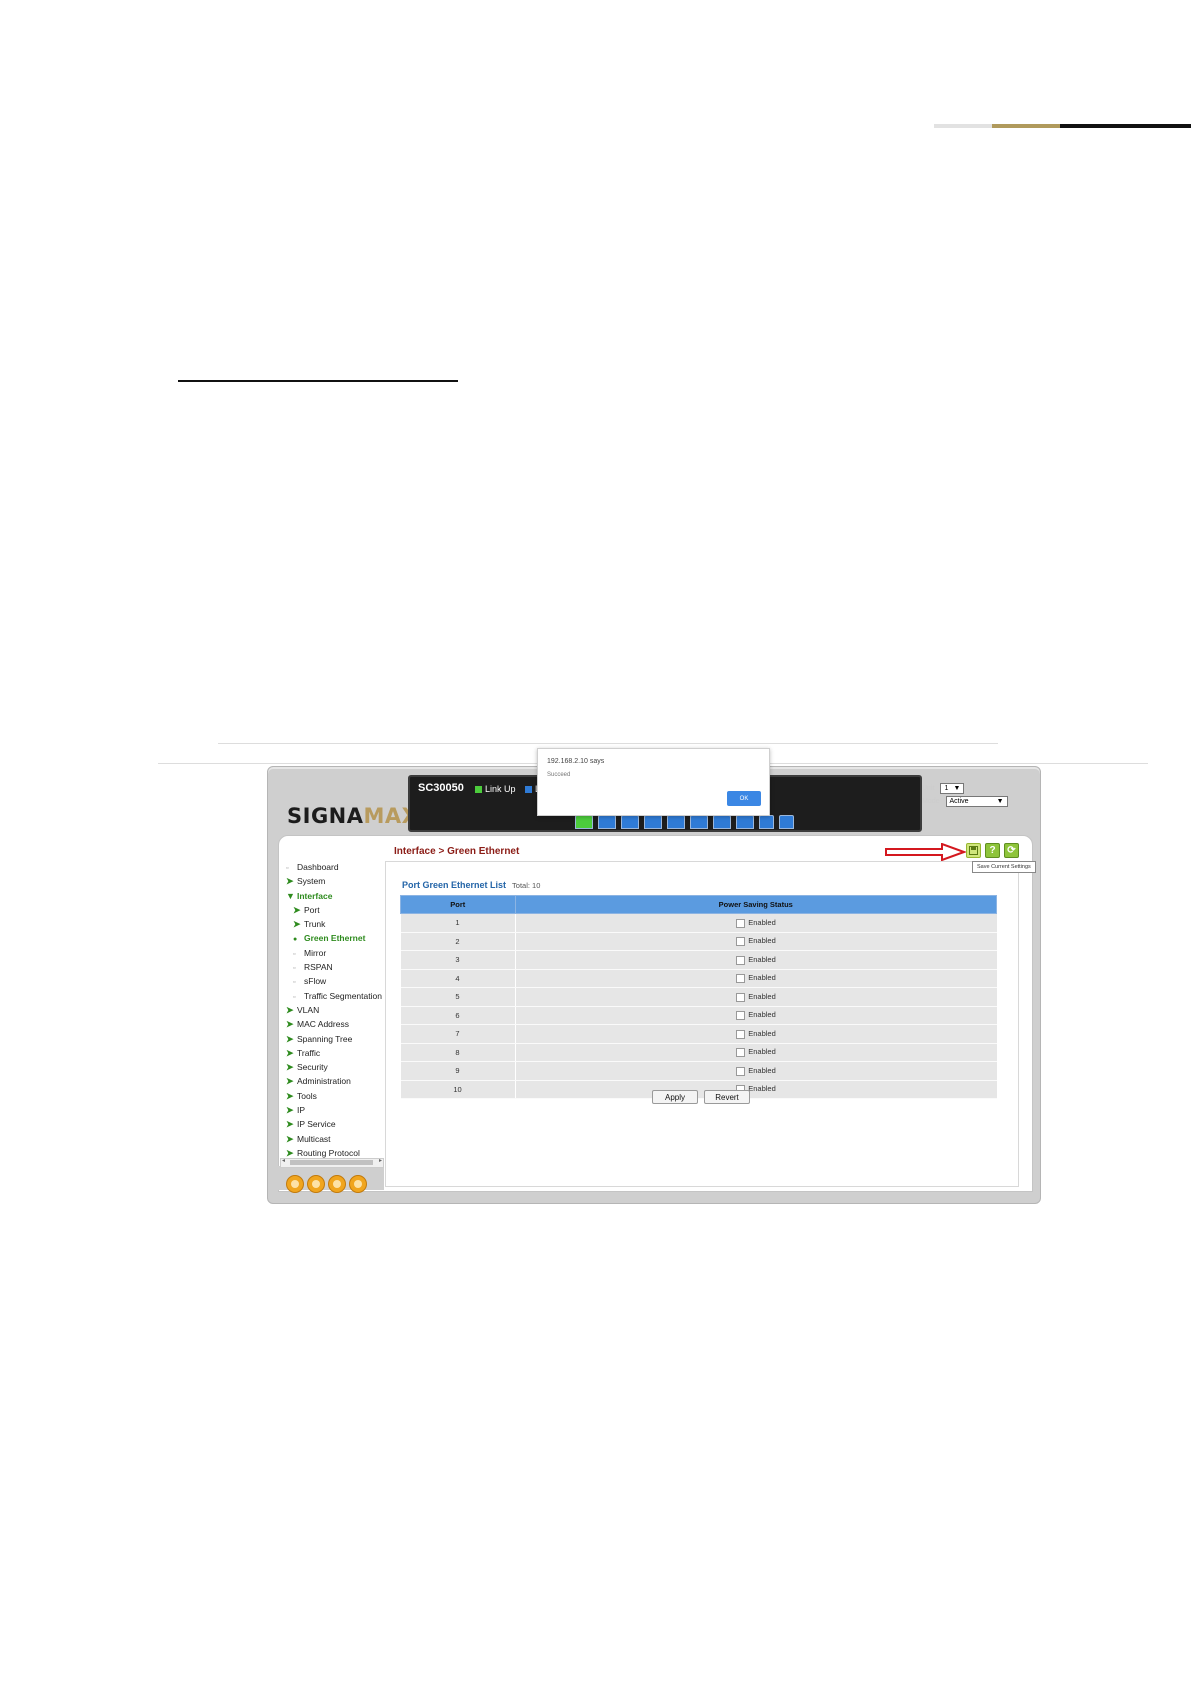  I want to click on sidebar-item-green-ethernet: ● Green Ethernet, so click(336, 938).